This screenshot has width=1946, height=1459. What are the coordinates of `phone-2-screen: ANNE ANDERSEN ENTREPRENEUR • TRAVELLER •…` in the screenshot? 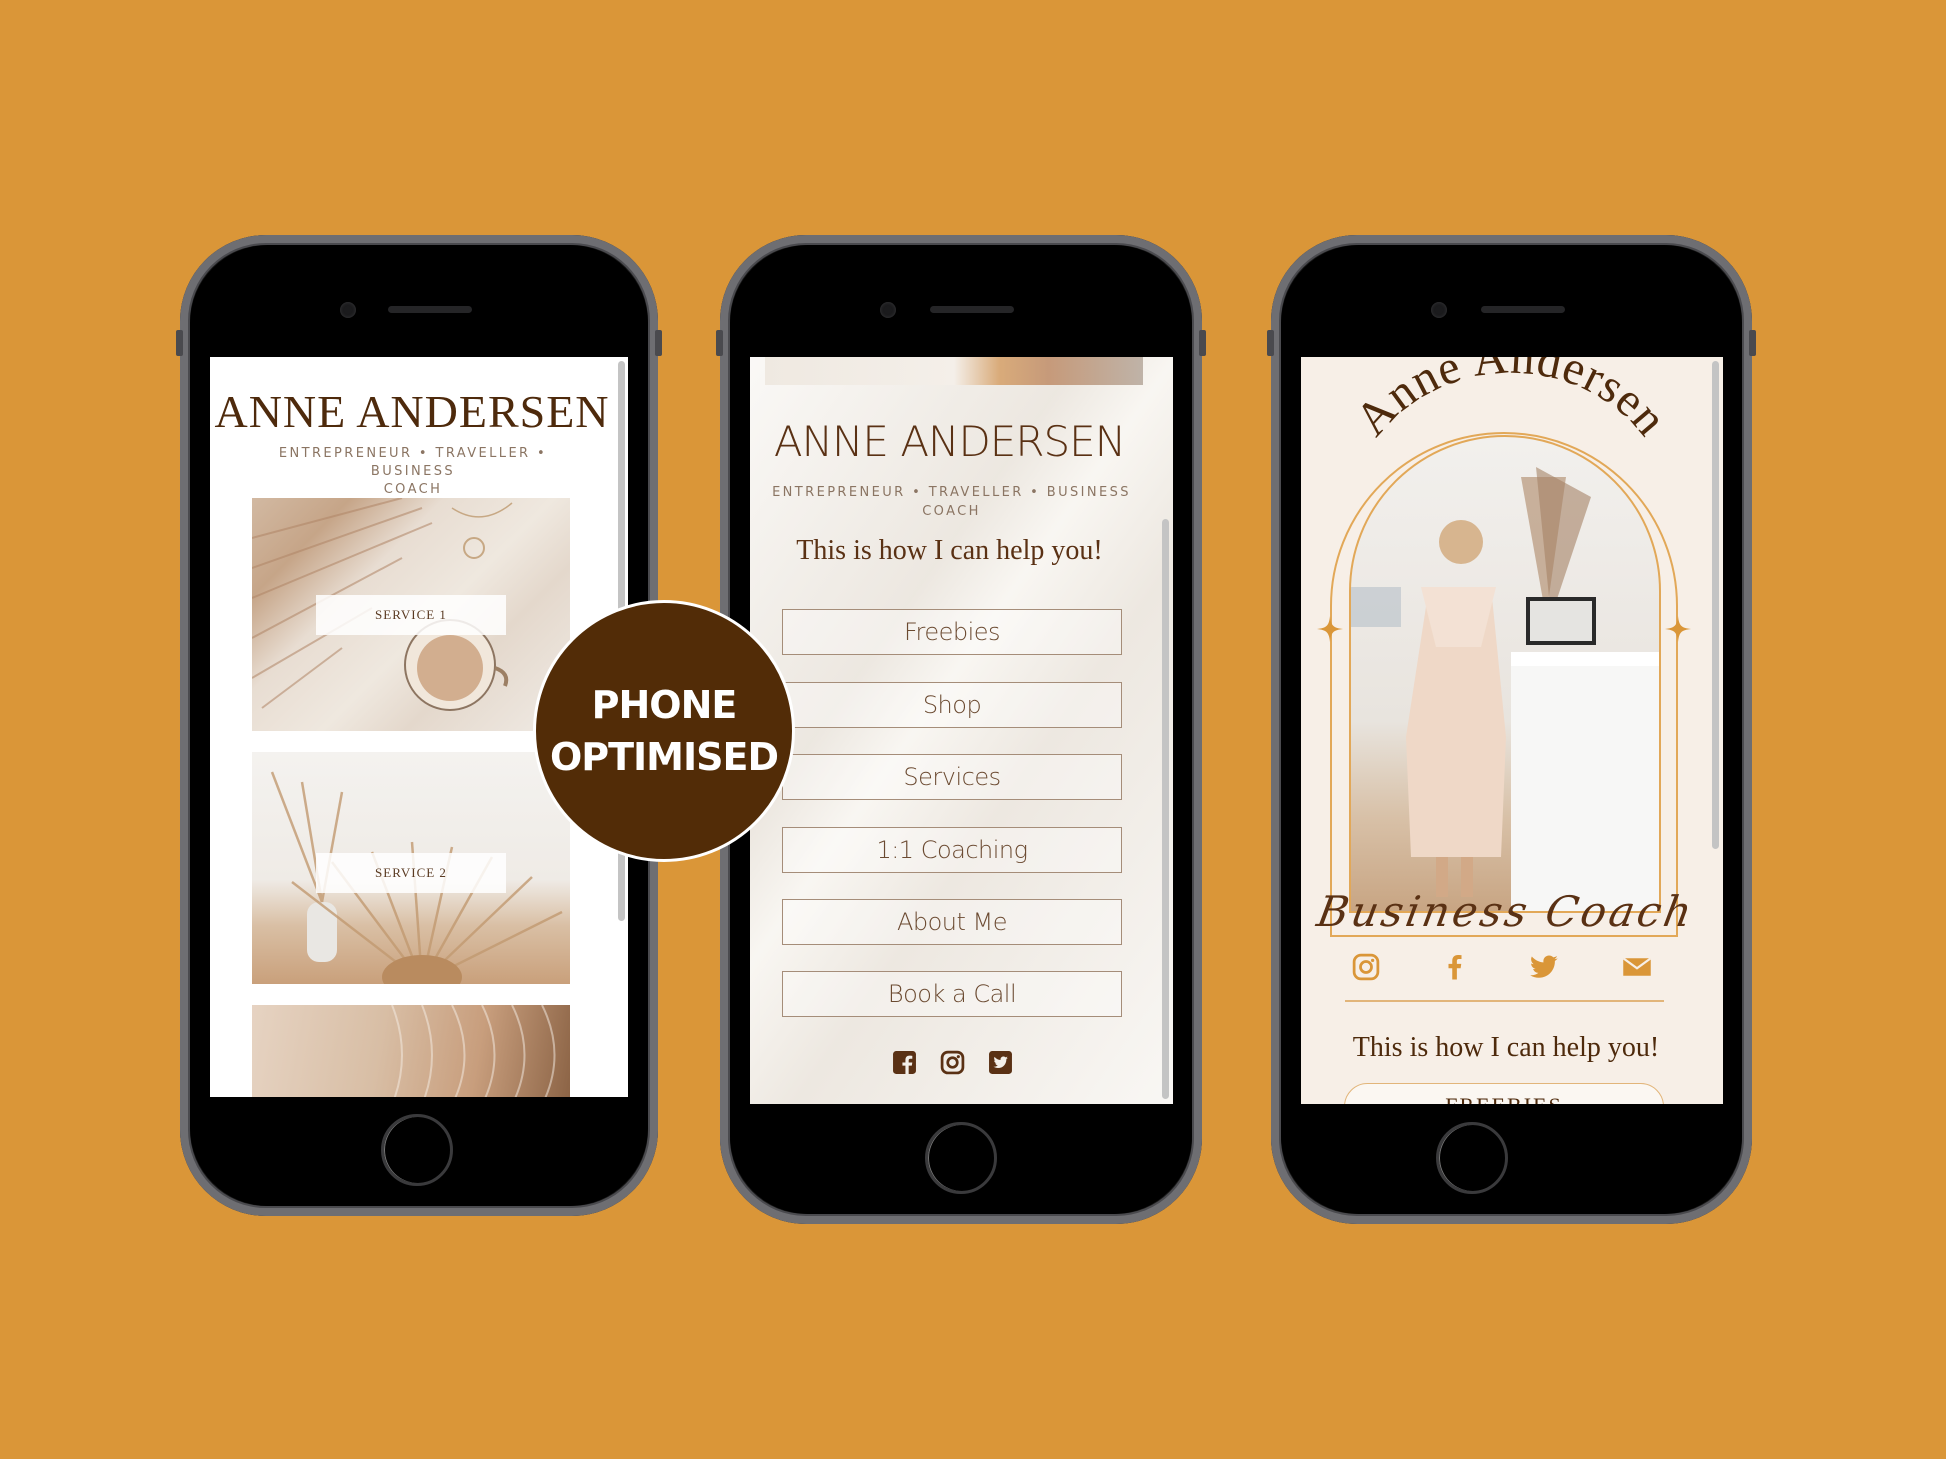 It's located at (961, 730).